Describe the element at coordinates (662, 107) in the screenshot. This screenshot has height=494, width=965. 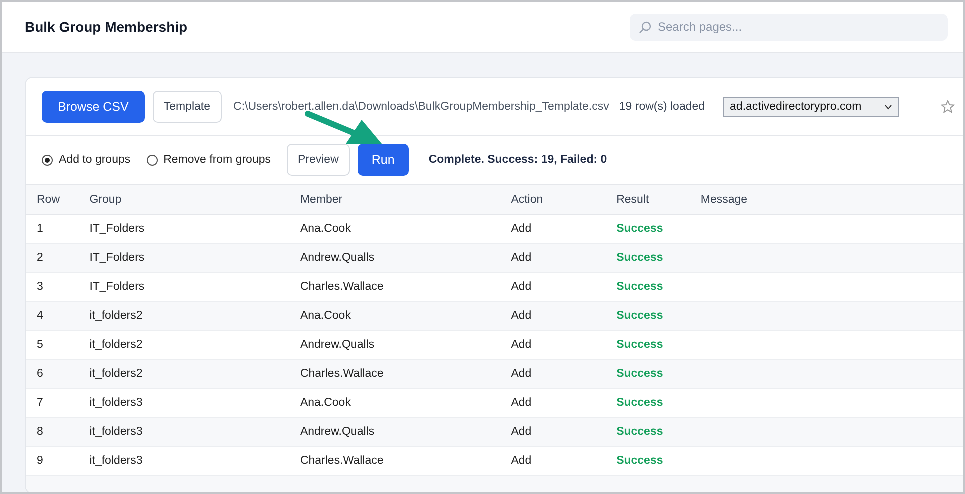
I see `row-count: 19 row(s) loaded` at that location.